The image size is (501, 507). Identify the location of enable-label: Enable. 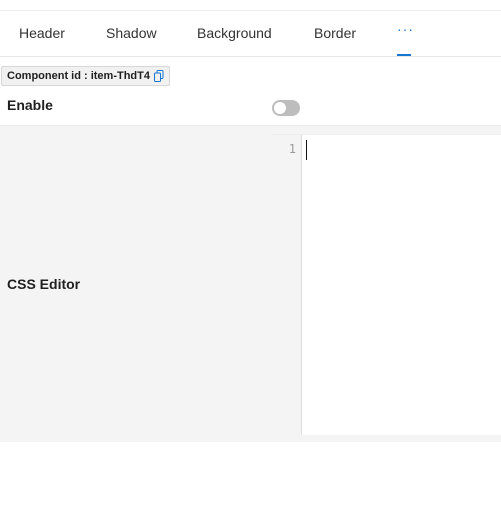
(30, 105).